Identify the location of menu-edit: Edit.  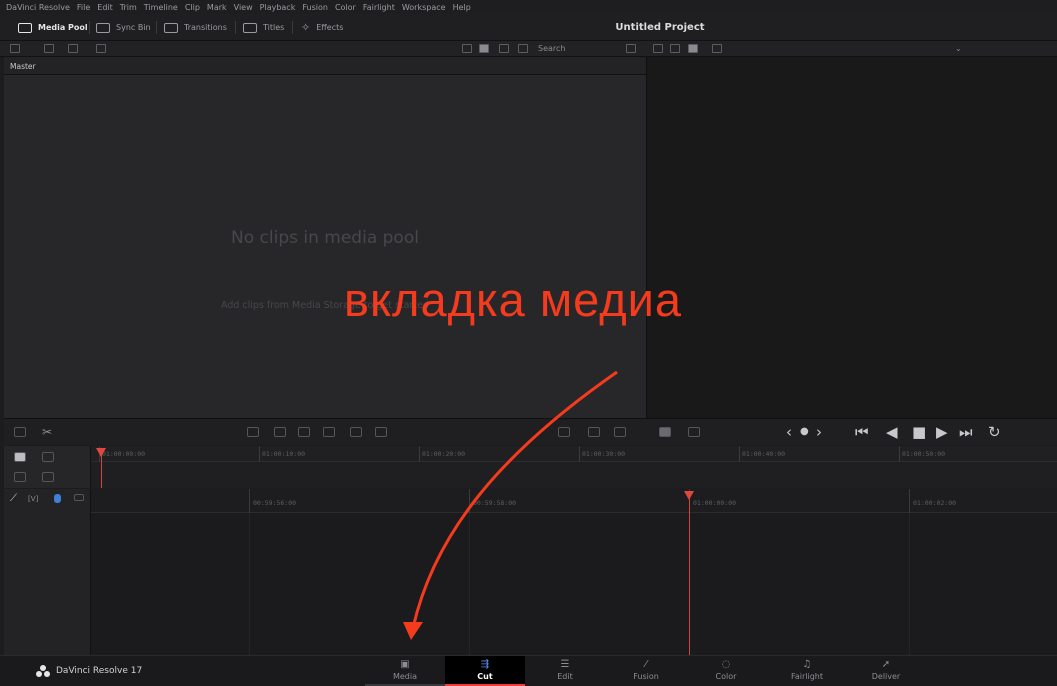
(105, 7).